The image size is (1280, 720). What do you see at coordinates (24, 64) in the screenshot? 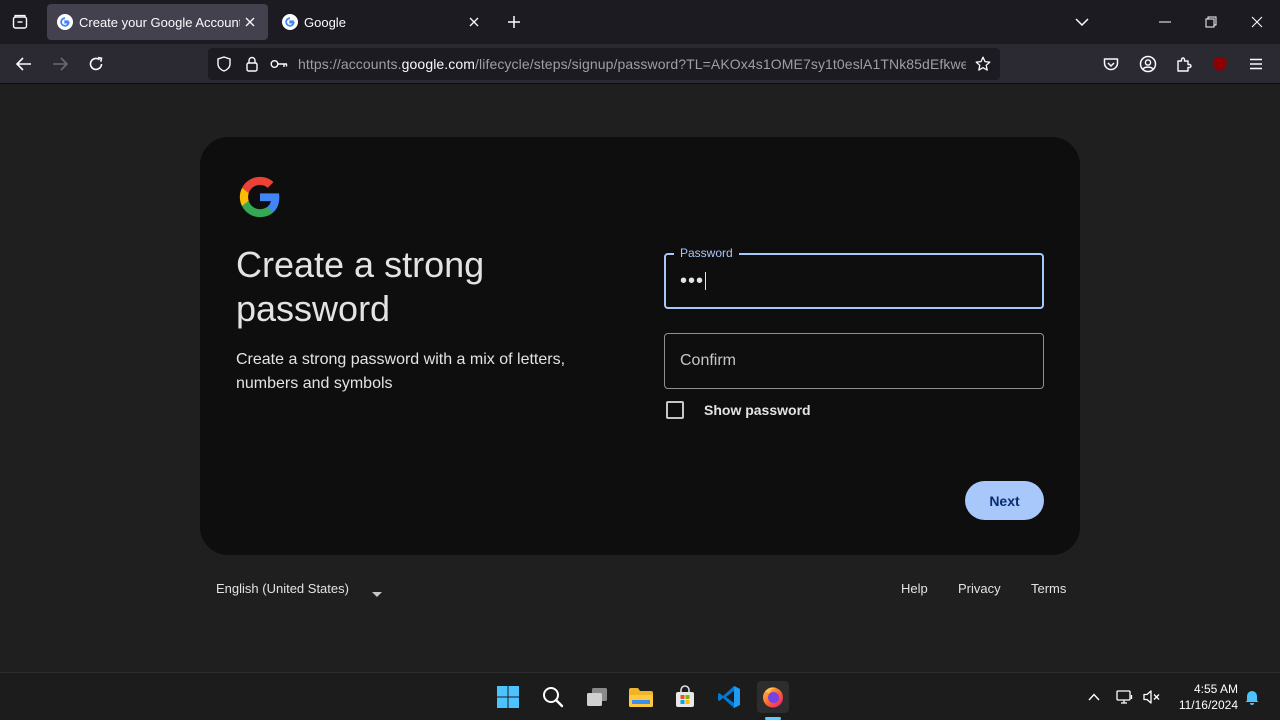
I see `back-icon` at bounding box center [24, 64].